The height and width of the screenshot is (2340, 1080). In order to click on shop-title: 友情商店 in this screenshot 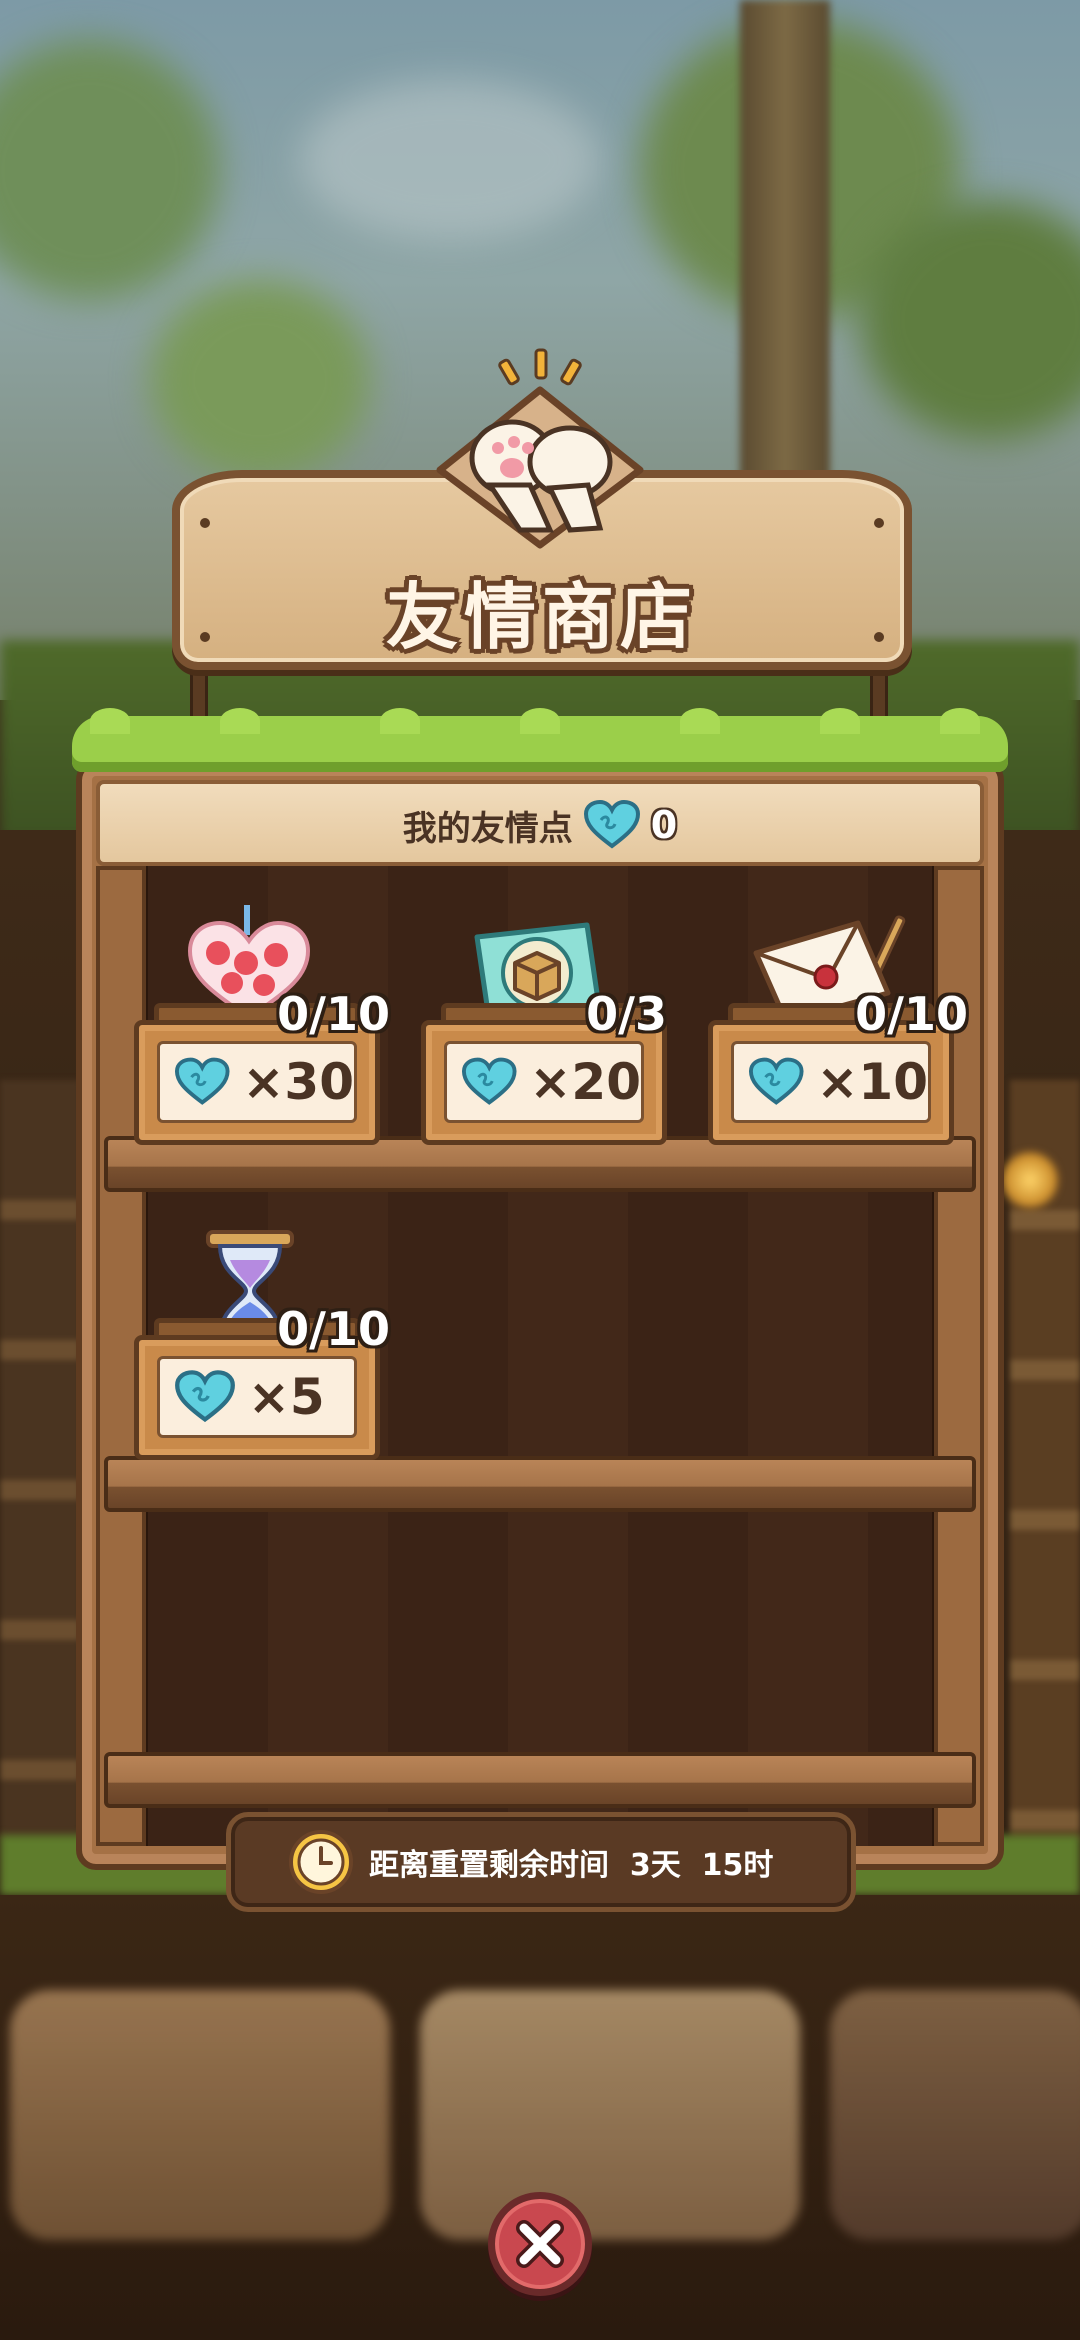, I will do `click(541, 617)`.